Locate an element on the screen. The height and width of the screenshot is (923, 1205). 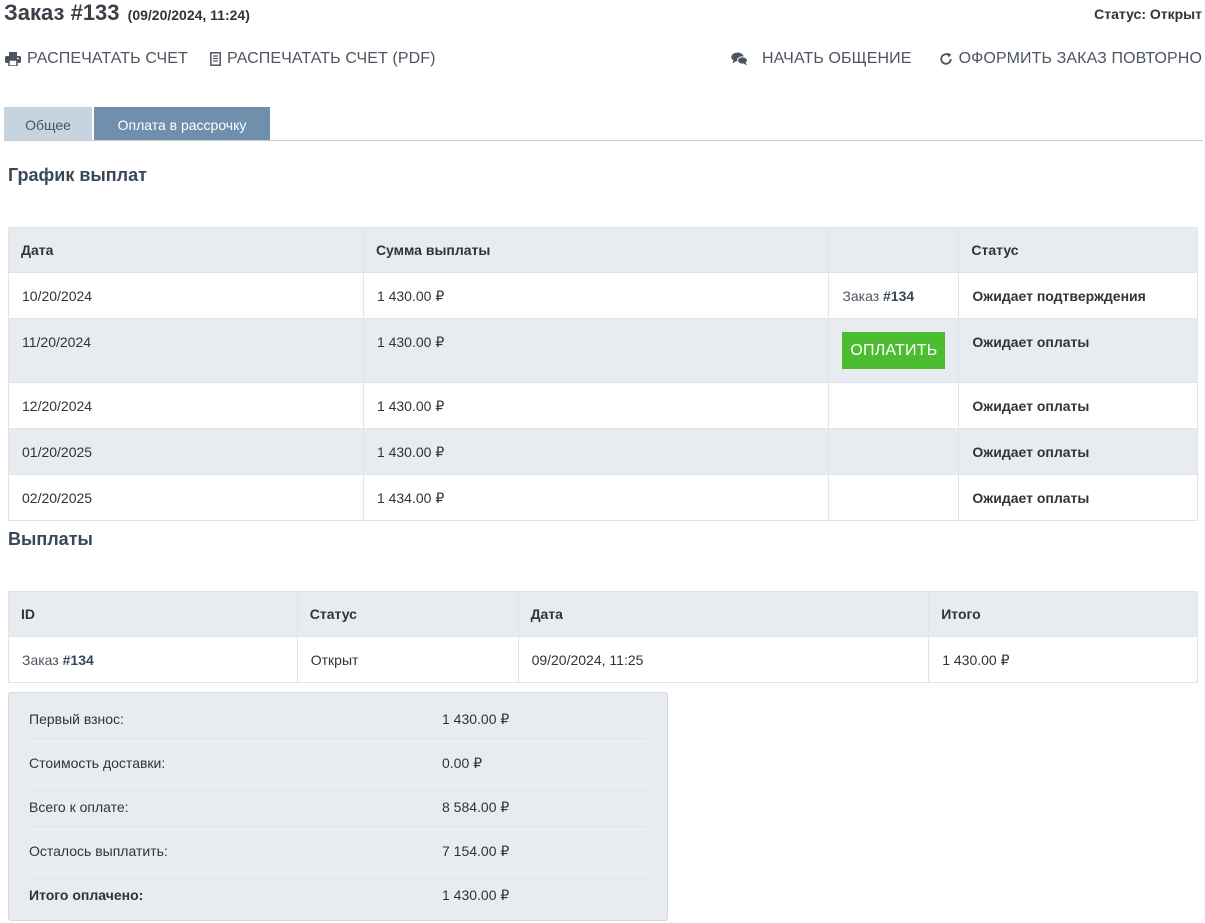
tab-installment: Оплата в рассрочку is located at coordinates (182, 123).